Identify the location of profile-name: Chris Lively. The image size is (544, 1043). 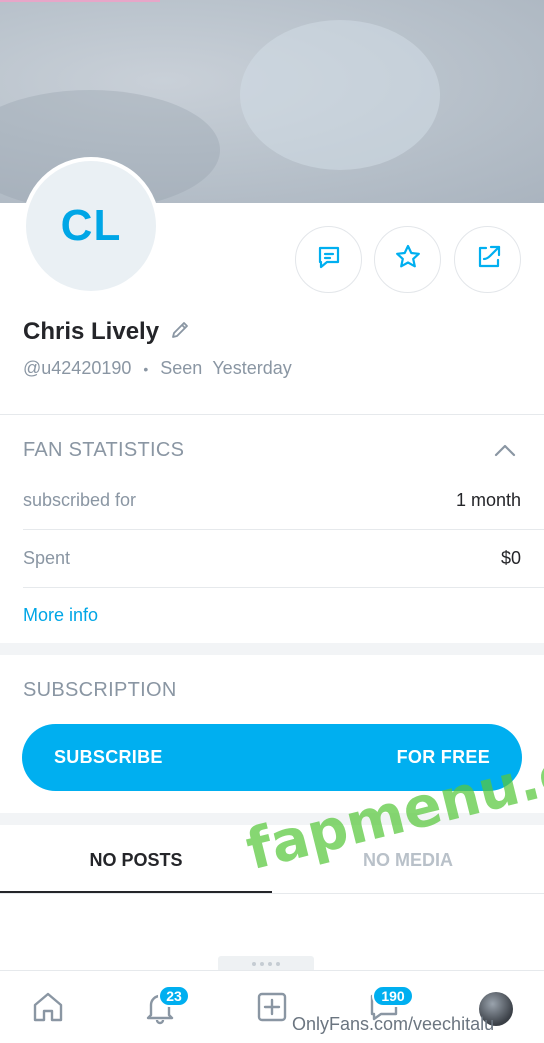
(91, 331).